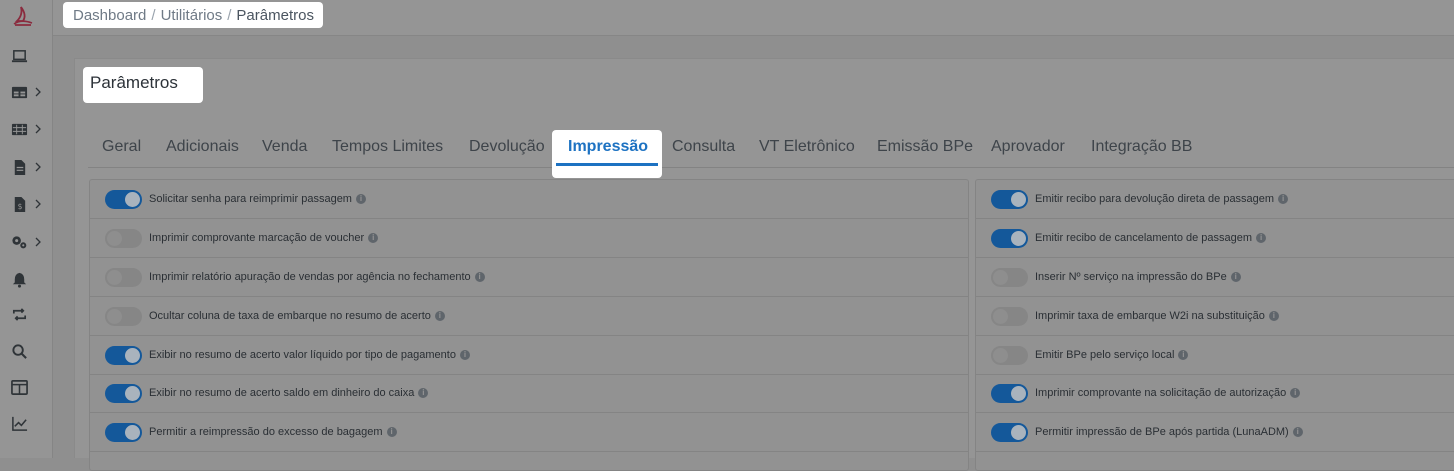  Describe the element at coordinates (192, 15) in the screenshot. I see `breadcrumb-utilitarios: Utilitários` at that location.